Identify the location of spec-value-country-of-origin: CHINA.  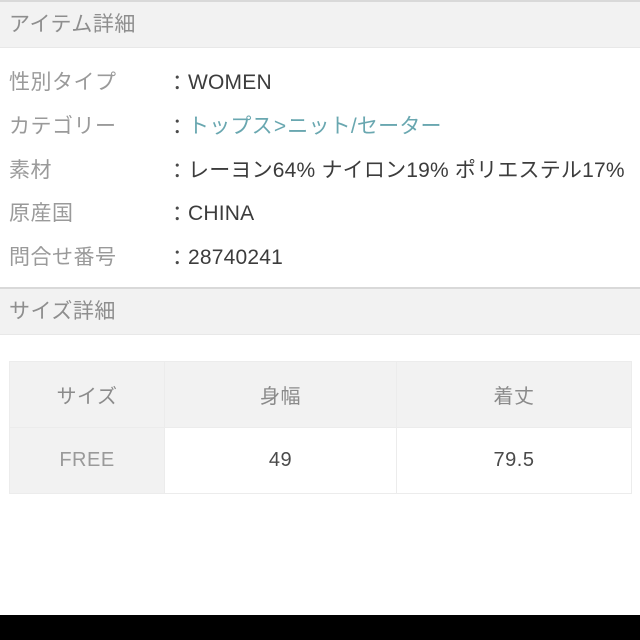
(221, 214).